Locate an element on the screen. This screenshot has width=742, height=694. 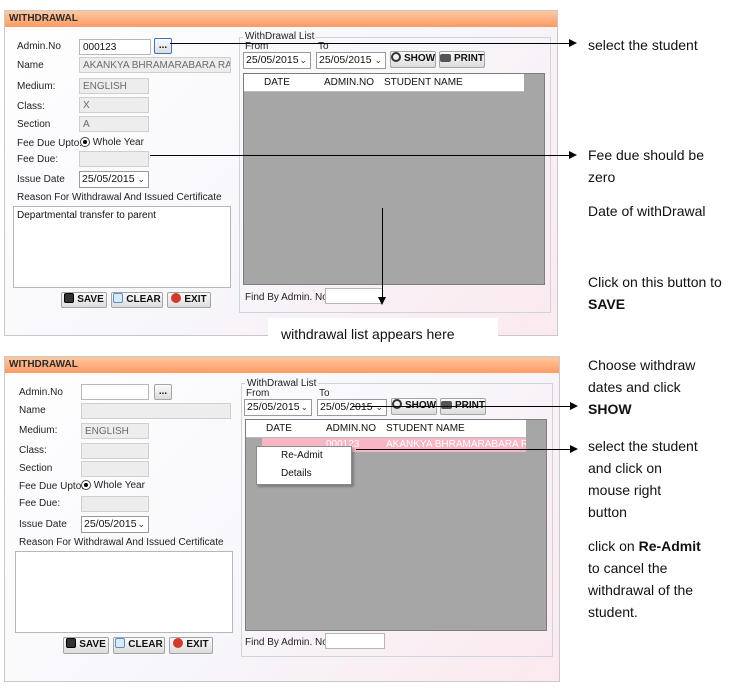
class-label: Class: is located at coordinates (31, 106).